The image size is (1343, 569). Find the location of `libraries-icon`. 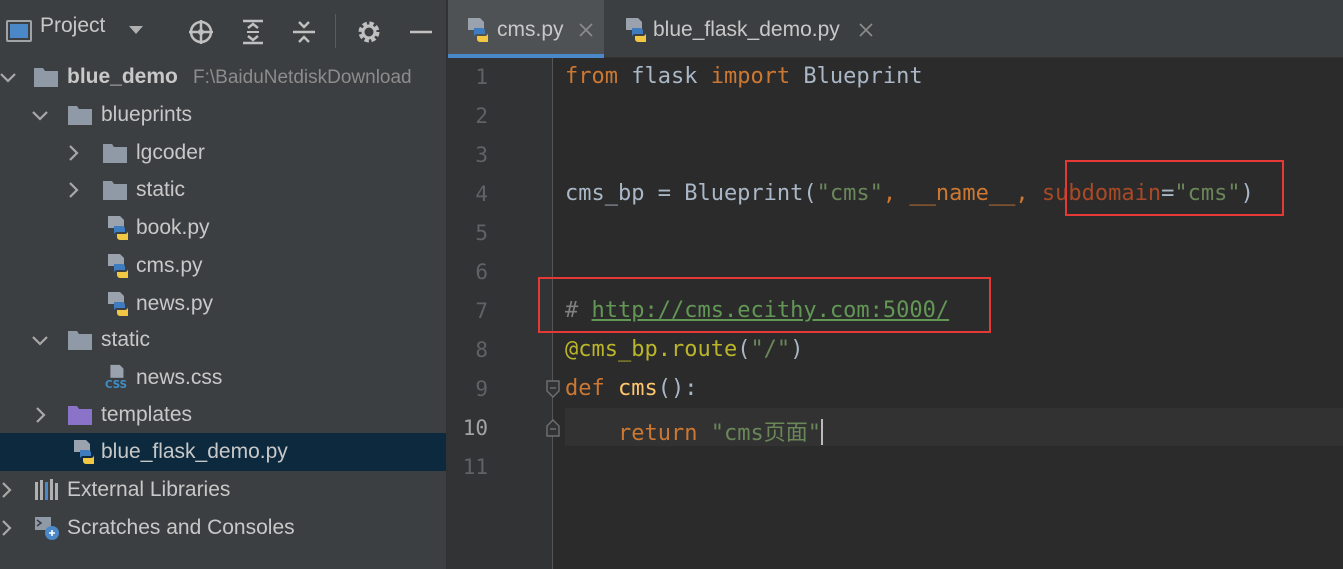

libraries-icon is located at coordinates (46, 489).